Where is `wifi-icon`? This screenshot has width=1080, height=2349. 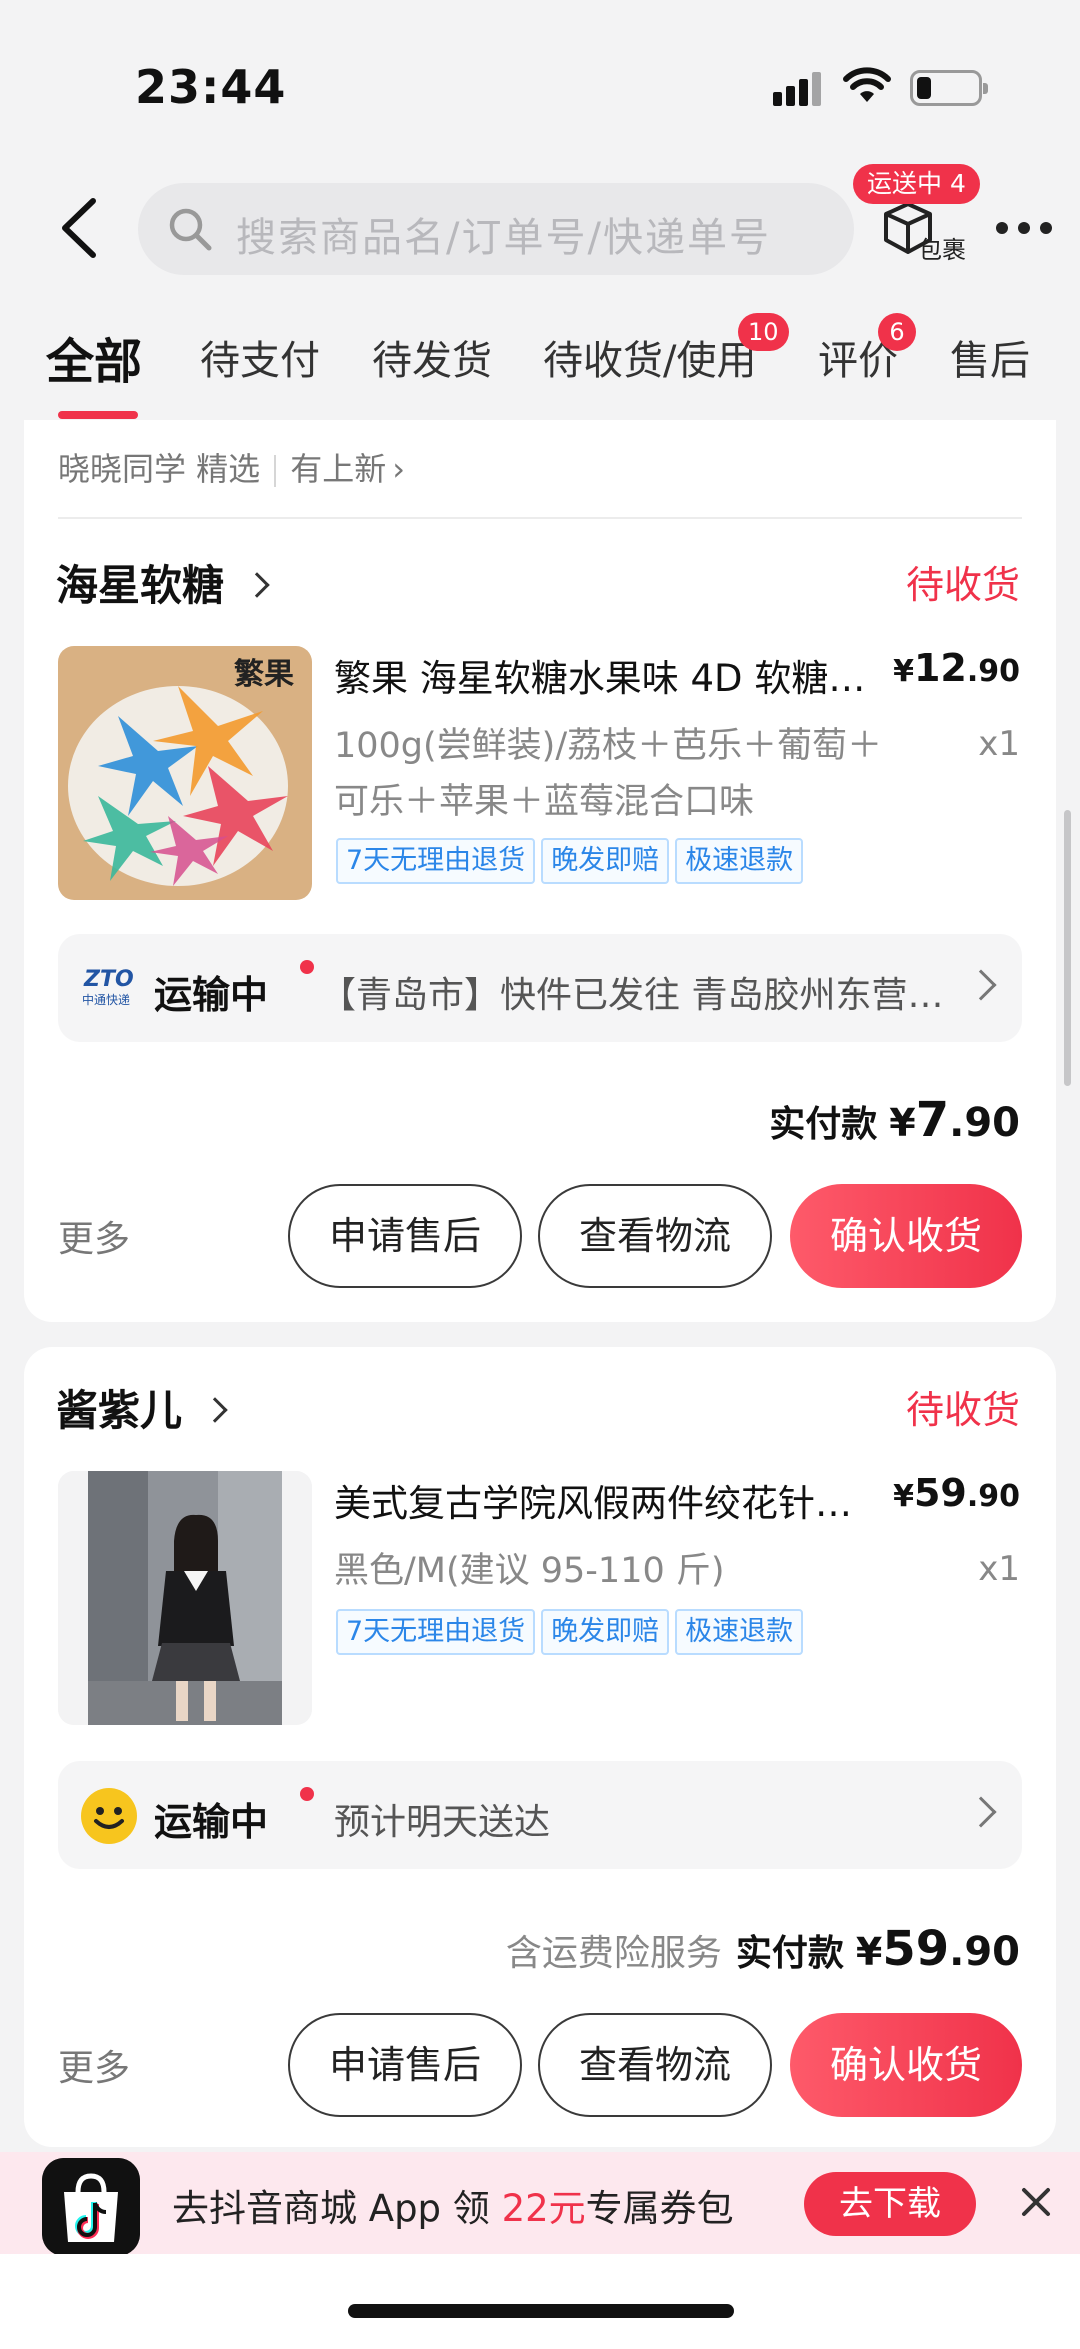
wifi-icon is located at coordinates (867, 84).